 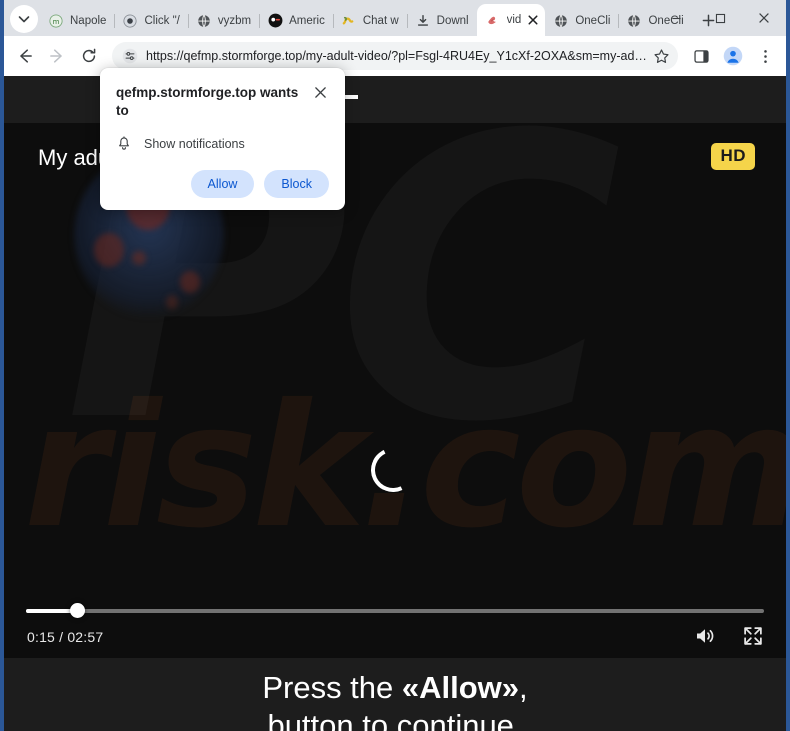 I want to click on back-button, so click(x=25, y=56).